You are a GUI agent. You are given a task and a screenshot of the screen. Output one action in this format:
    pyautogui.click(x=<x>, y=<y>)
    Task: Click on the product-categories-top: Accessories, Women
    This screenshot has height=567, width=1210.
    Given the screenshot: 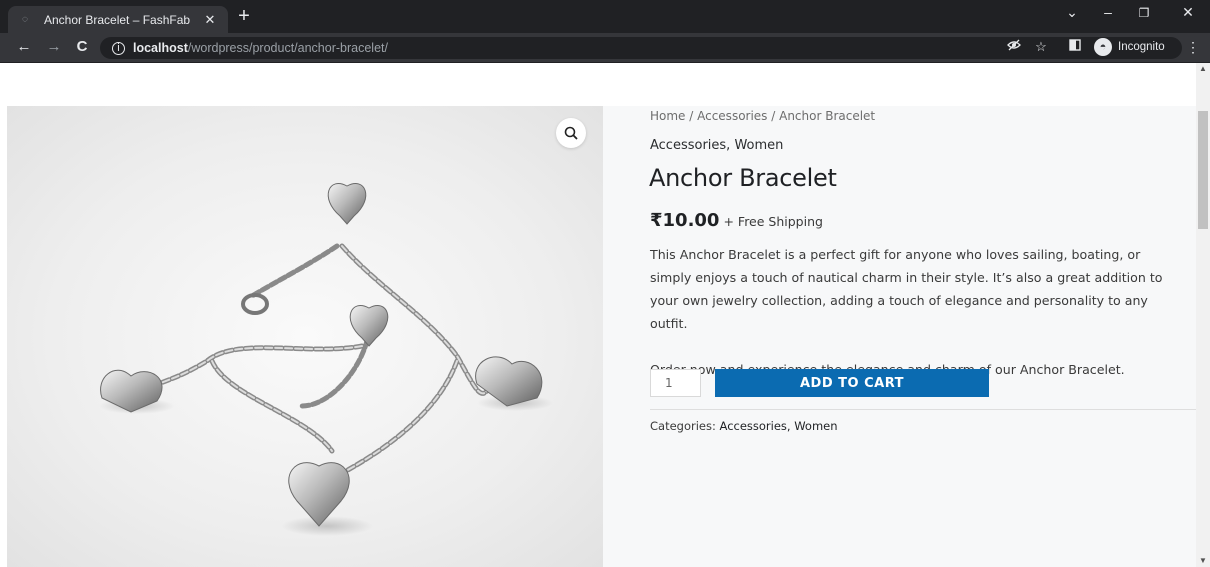 What is the action you would take?
    pyautogui.click(x=716, y=145)
    